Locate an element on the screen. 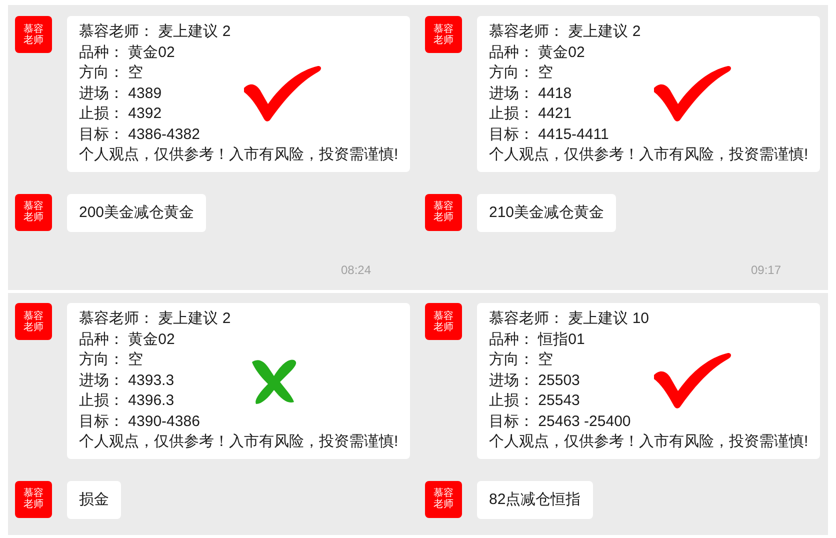 This screenshot has width=836, height=538. message-line: 进场： 25503 is located at coordinates (535, 380).